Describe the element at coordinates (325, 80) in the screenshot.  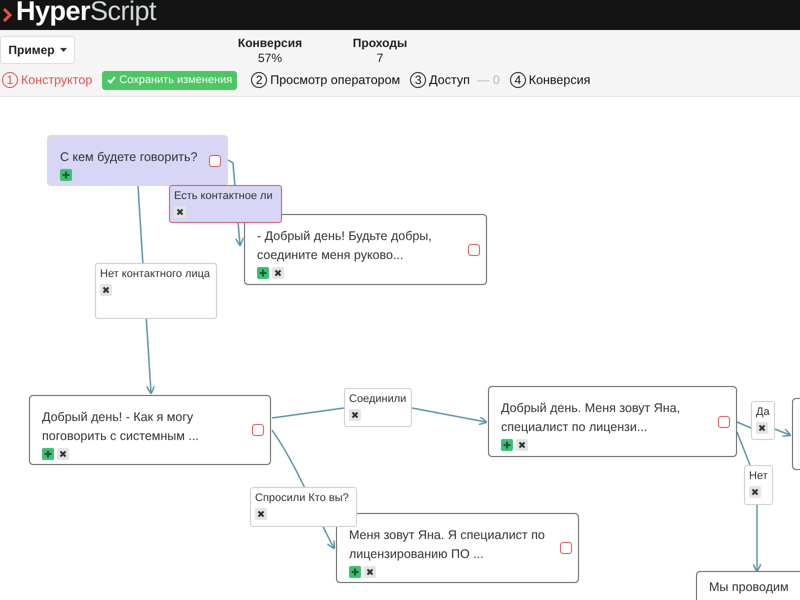
I see `step-tab: 2 Просмотр оператором` at that location.